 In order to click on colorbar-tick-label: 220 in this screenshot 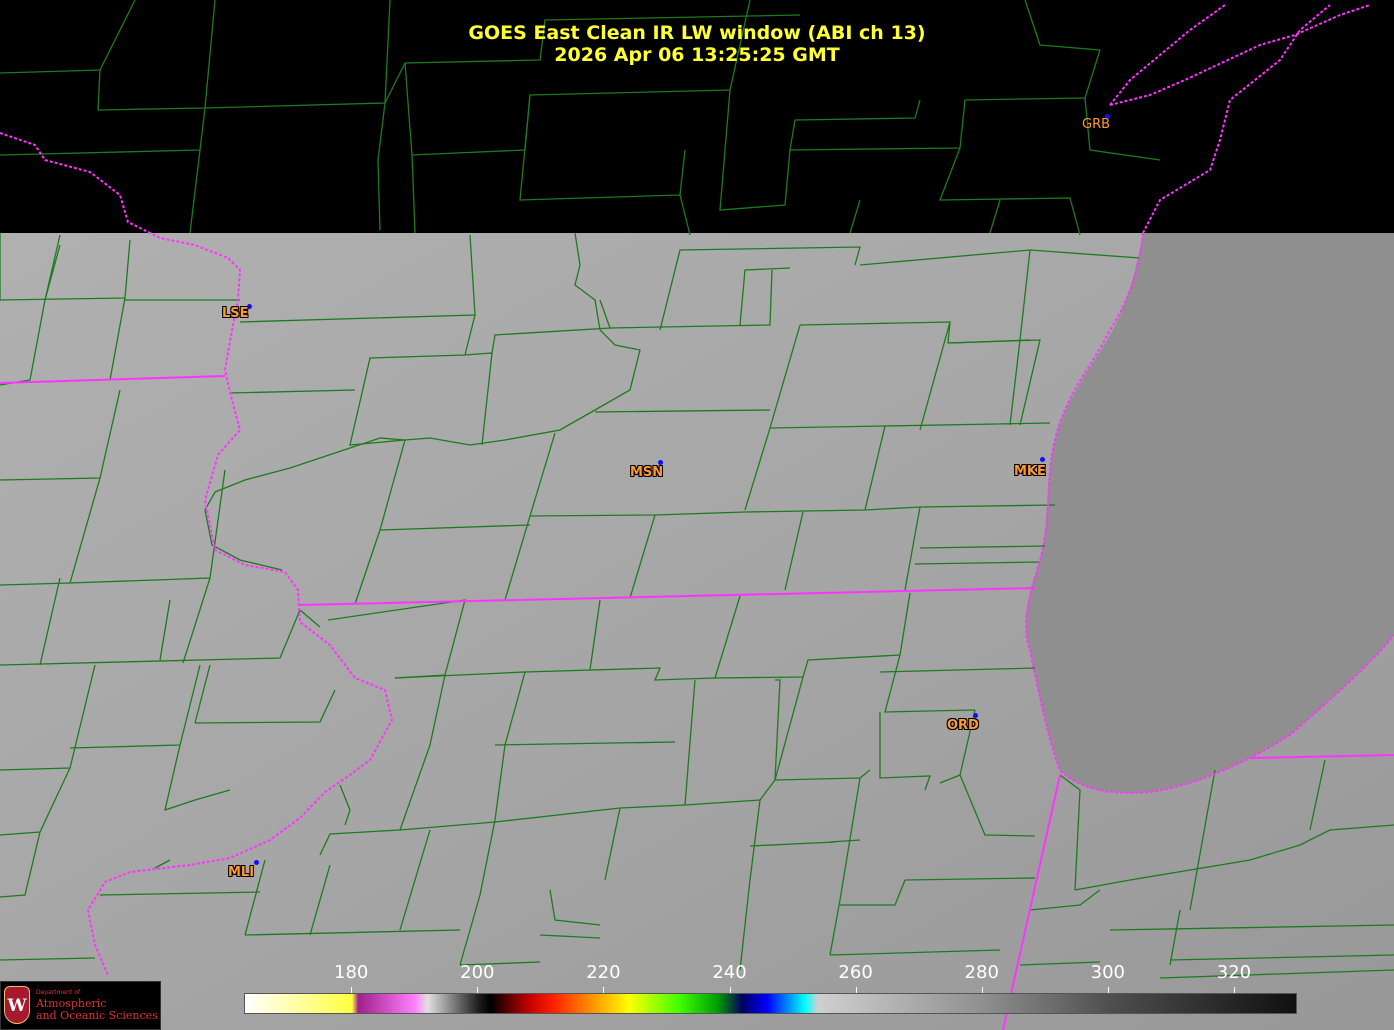, I will do `click(603, 972)`.